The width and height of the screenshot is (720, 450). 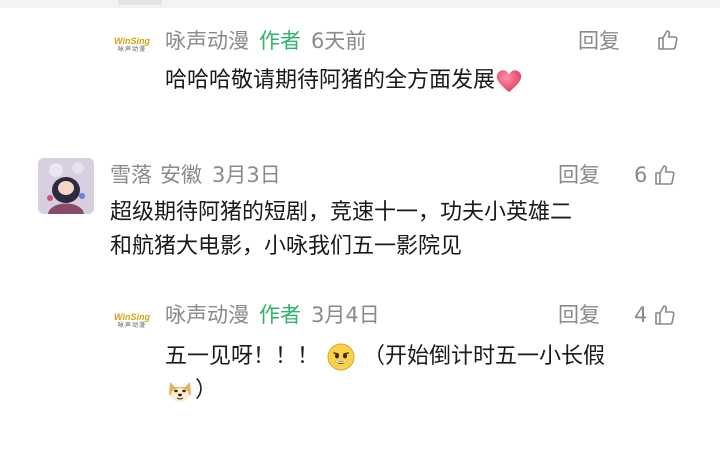 I want to click on comment-text-line: 和航猪大电影，小咏我们五一影院见, so click(x=286, y=246).